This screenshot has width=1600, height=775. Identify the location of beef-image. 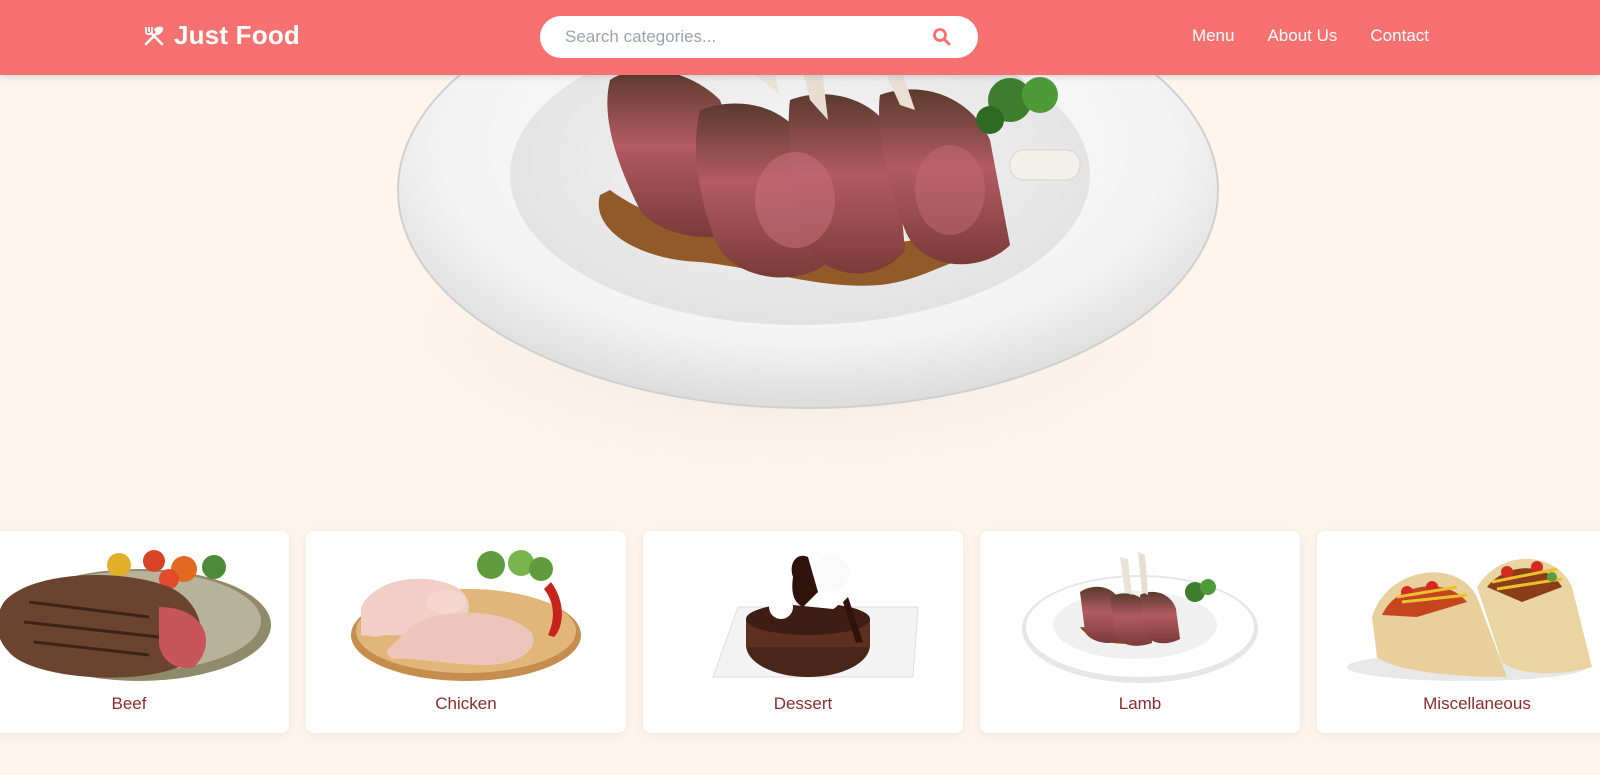
(144, 615).